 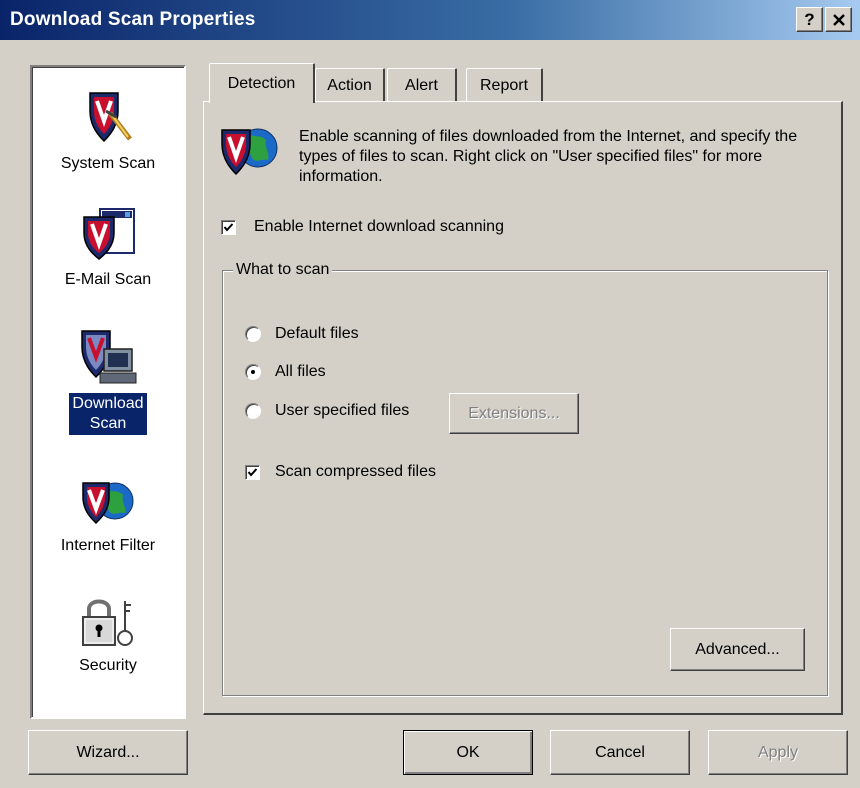 What do you see at coordinates (350, 85) in the screenshot?
I see `tab-action: Action` at bounding box center [350, 85].